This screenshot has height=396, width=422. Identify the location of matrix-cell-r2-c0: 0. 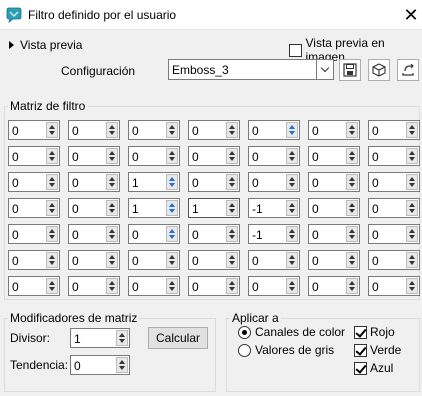
(34, 182).